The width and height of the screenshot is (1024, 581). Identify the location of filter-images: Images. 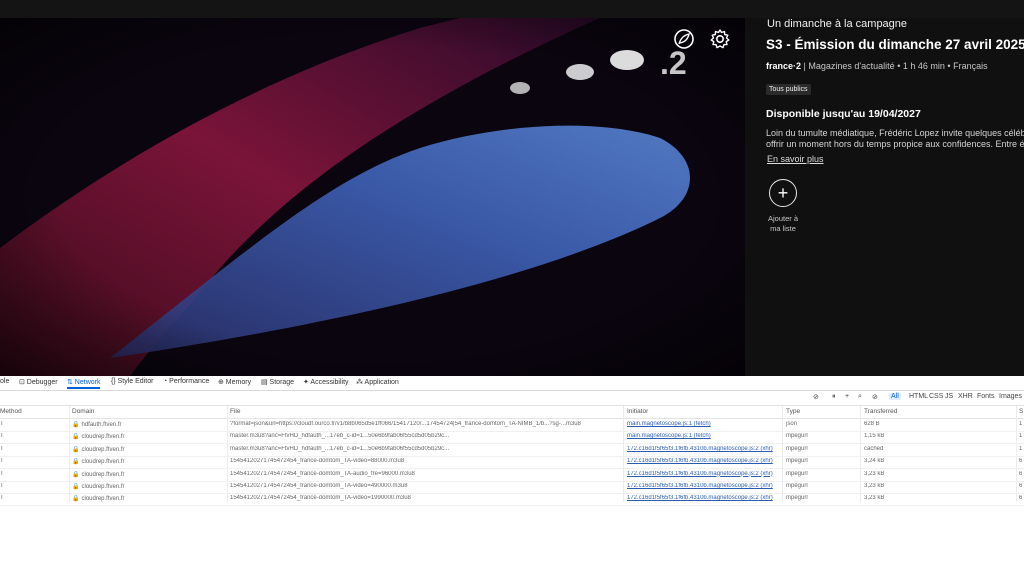
(1010, 396).